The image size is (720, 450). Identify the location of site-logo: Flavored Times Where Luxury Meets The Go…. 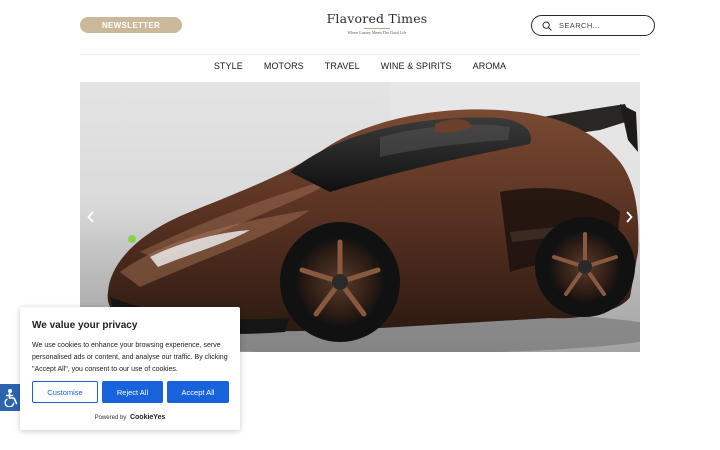
(377, 23).